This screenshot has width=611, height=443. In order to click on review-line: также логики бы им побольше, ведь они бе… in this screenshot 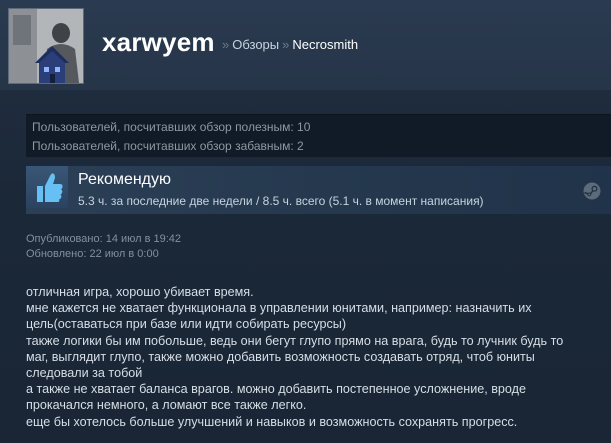, I will do `click(295, 340)`.